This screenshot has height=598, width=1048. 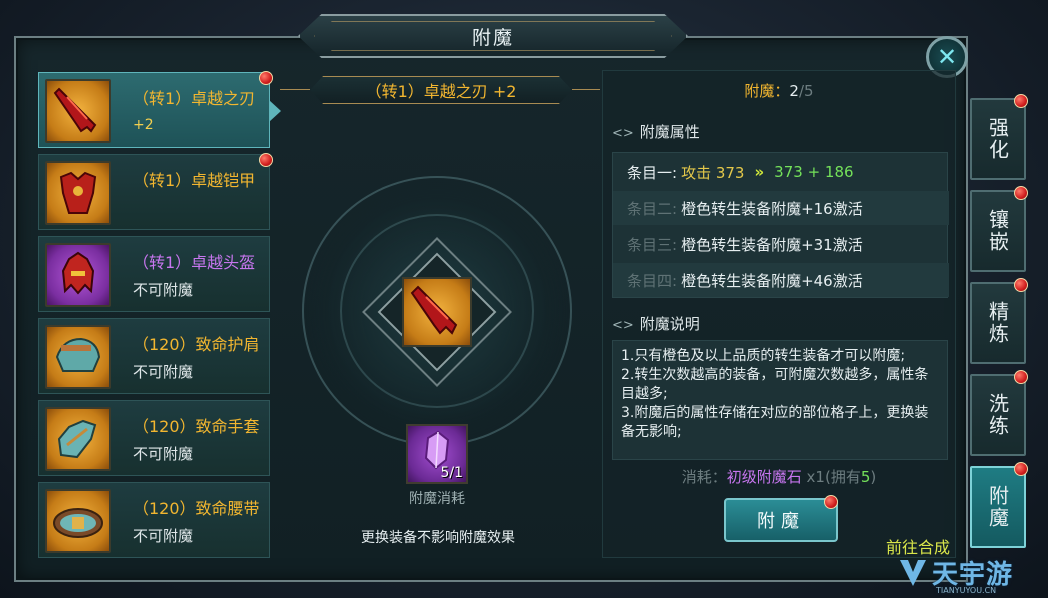 I want to click on attr-next-value: 373 + 186, so click(x=814, y=172).